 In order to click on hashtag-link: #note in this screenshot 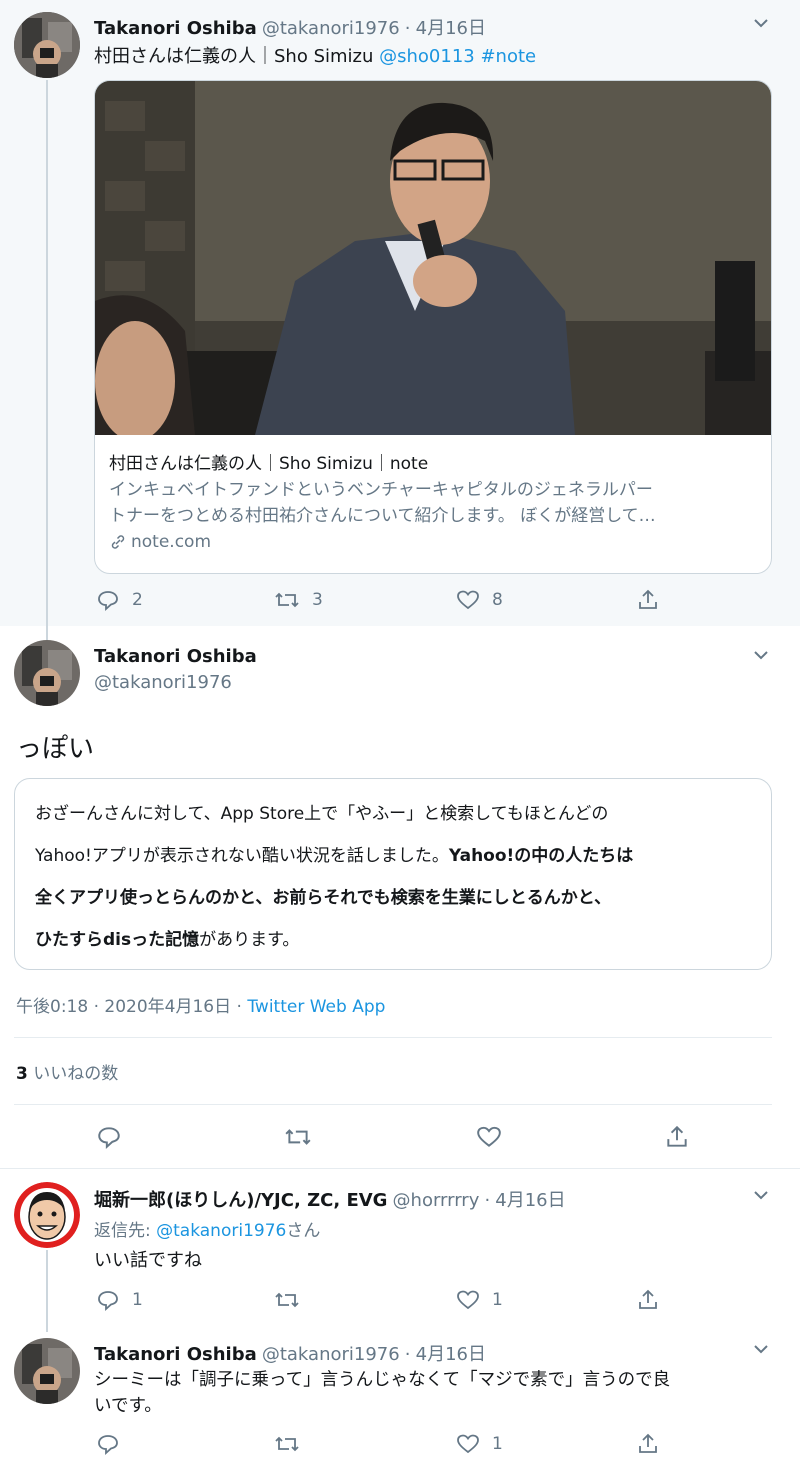, I will do `click(508, 56)`.